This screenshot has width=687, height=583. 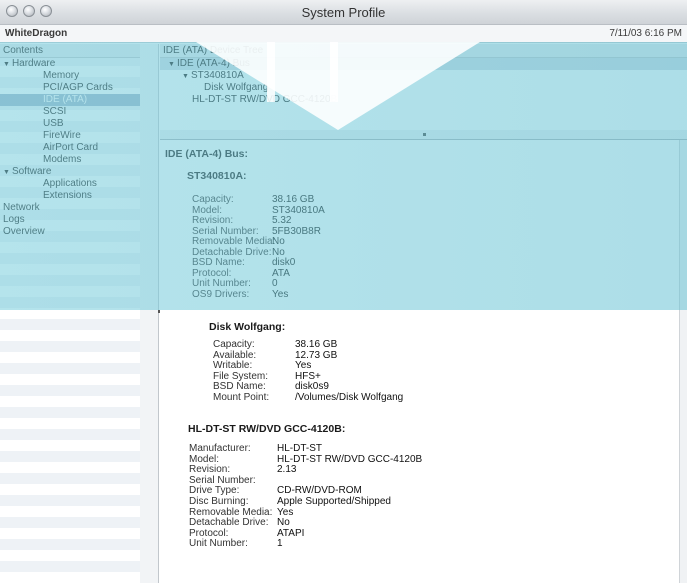 I want to click on sidebar-item-label: FireWire, so click(x=62, y=135).